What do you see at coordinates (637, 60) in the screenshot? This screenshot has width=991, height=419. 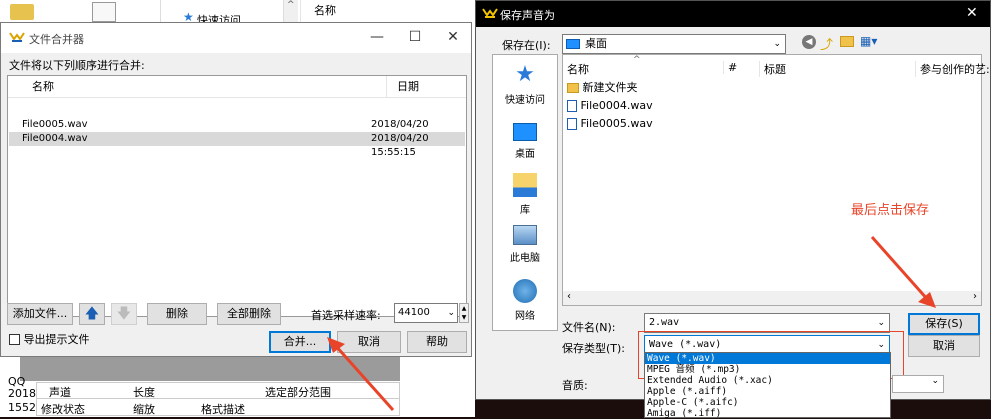 I see `sort-up-icon: ^` at bounding box center [637, 60].